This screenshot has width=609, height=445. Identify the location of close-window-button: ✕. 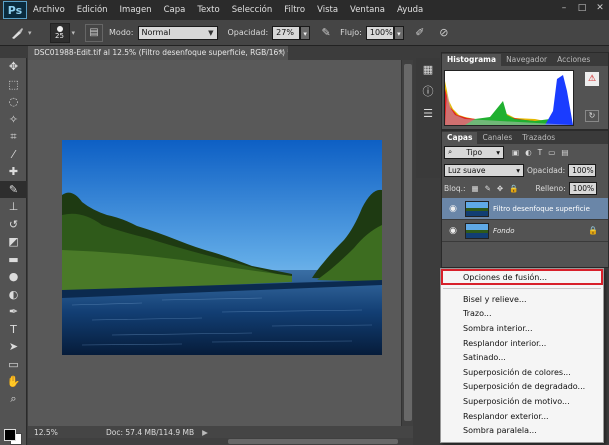
(600, 8).